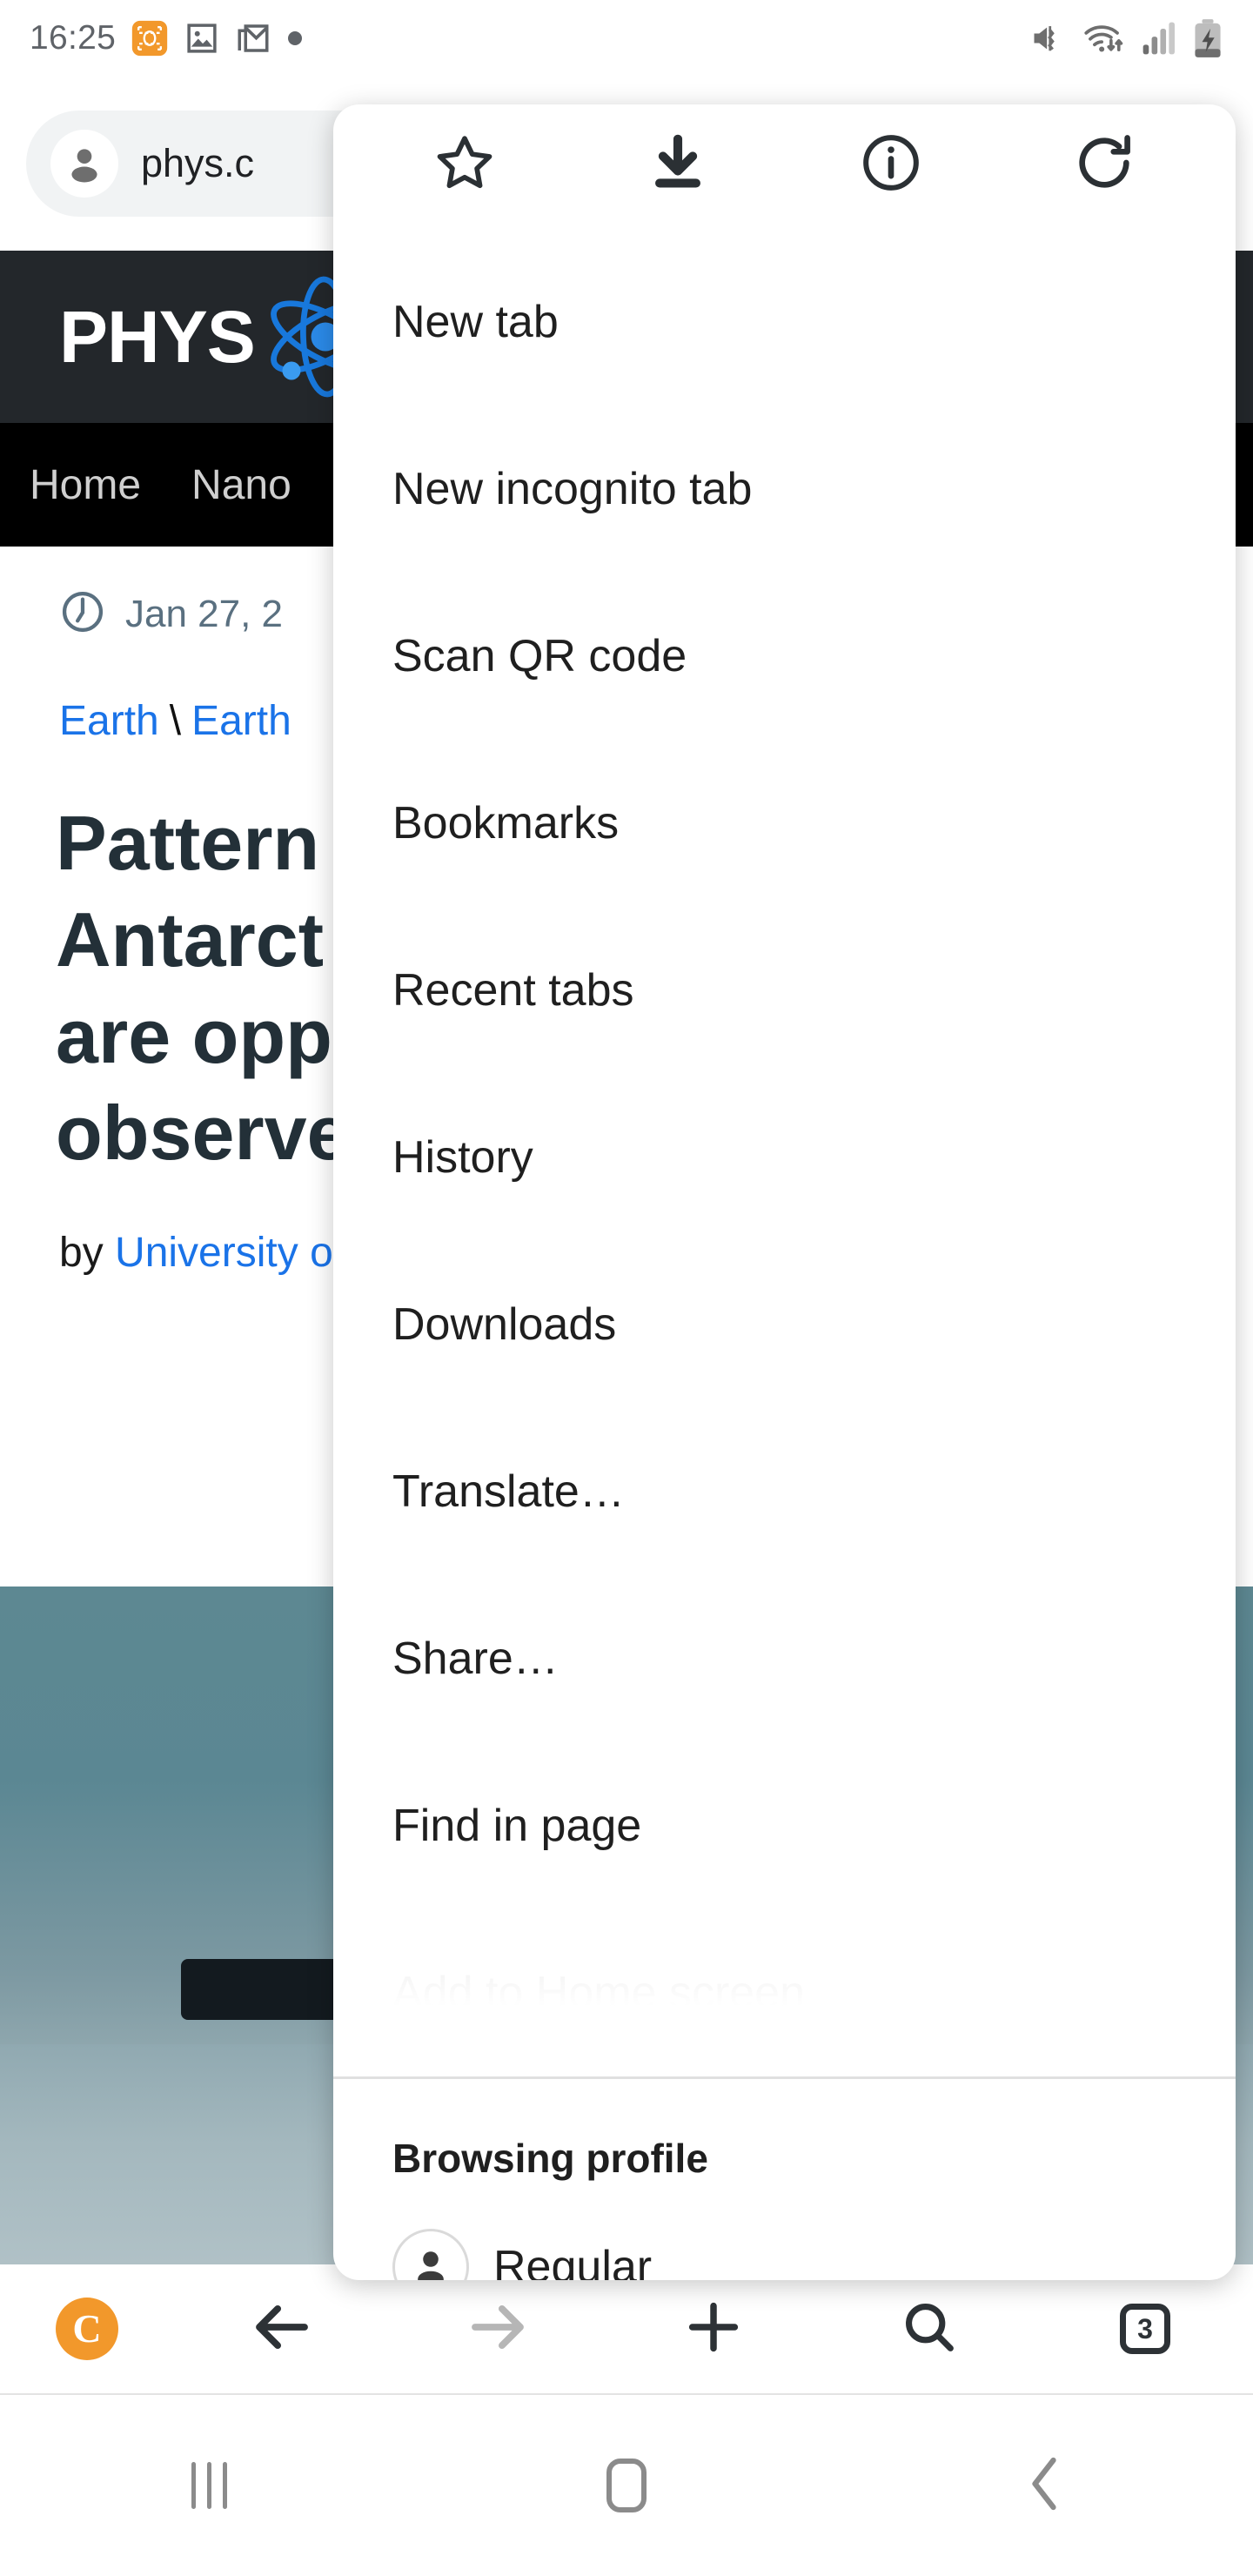 The height and width of the screenshot is (2576, 1253). I want to click on back-button, so click(282, 2329).